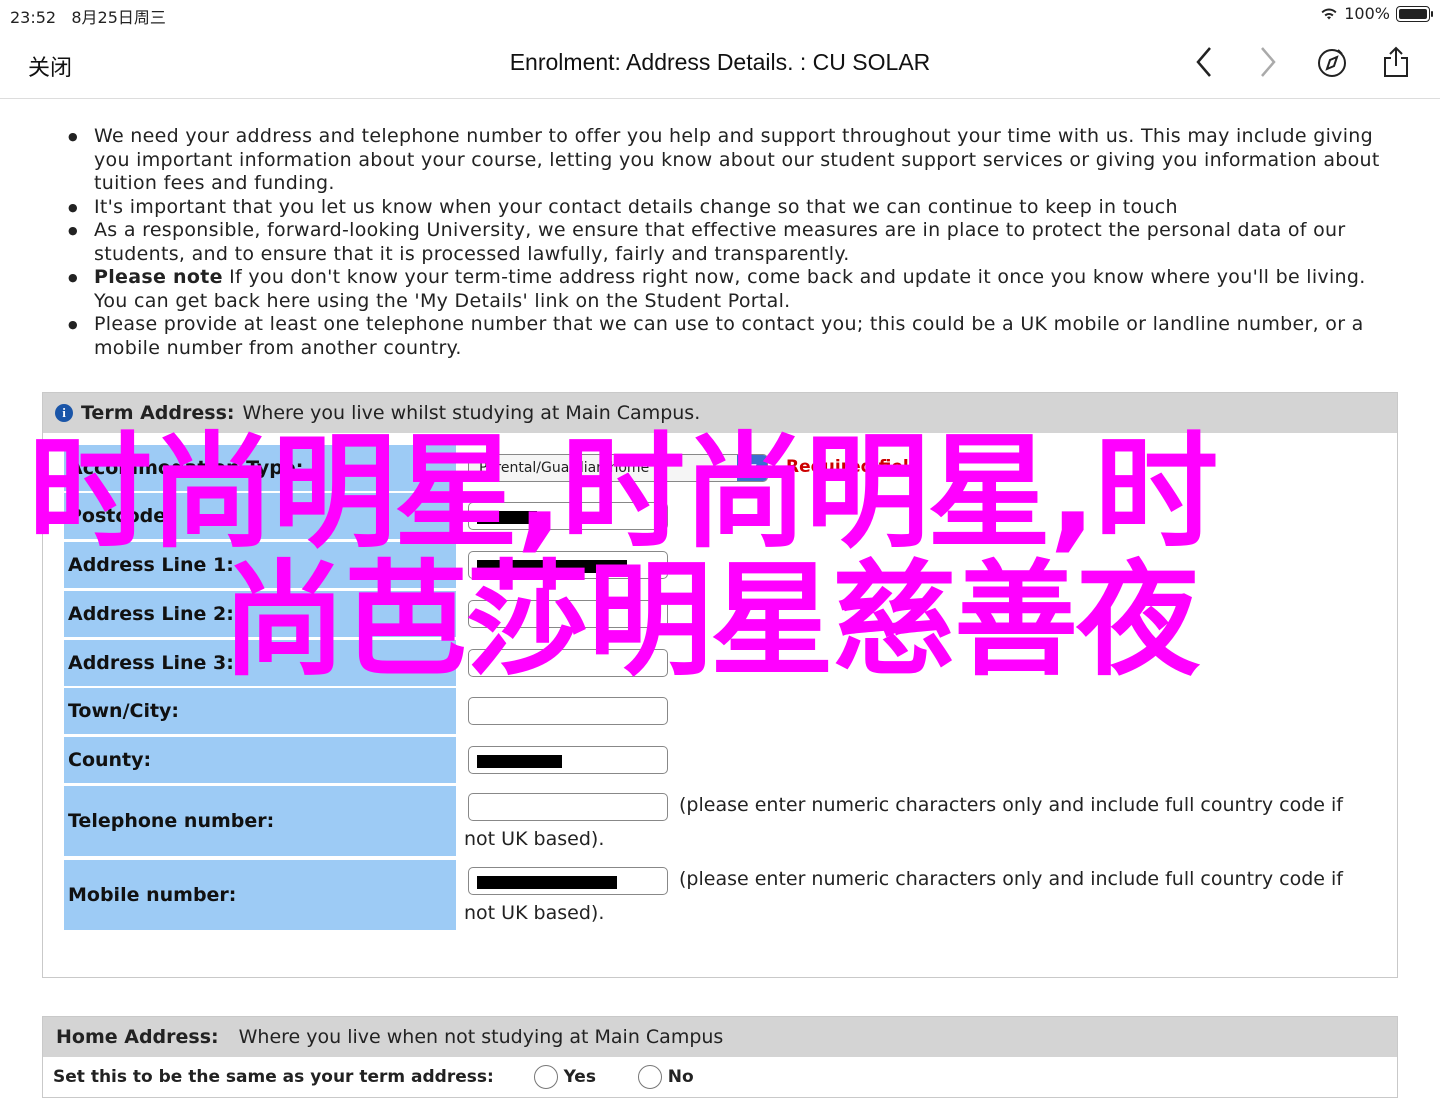  What do you see at coordinates (1414, 13) in the screenshot?
I see `battery-icon` at bounding box center [1414, 13].